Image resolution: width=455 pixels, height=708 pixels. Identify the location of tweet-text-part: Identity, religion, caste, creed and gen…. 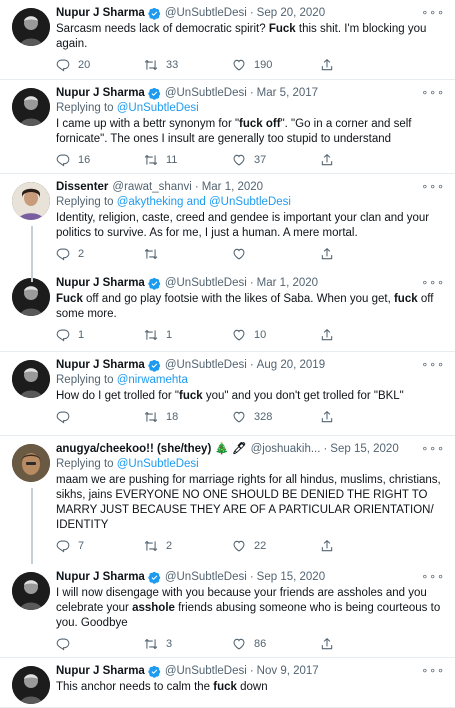
(243, 225).